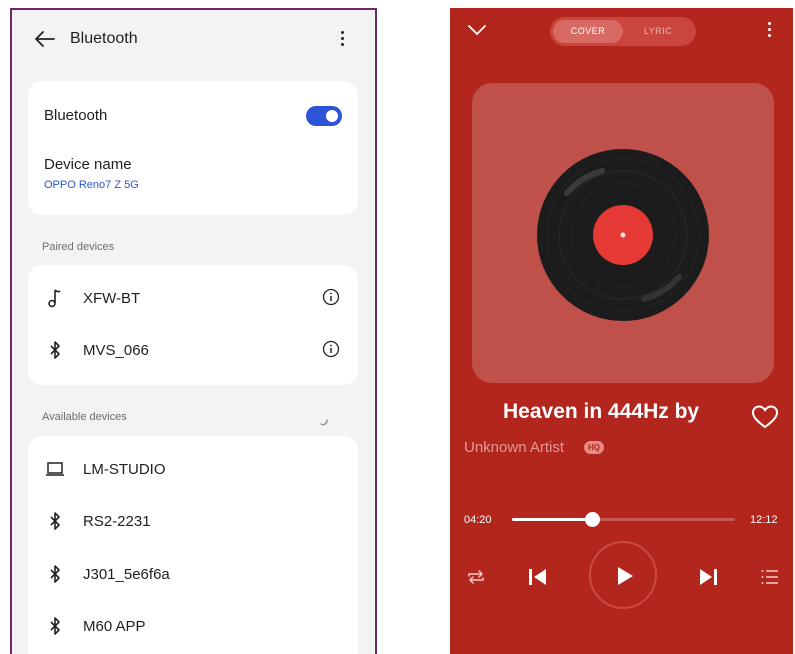 The image size is (795, 654). What do you see at coordinates (625, 576) in the screenshot?
I see `play-icon` at bounding box center [625, 576].